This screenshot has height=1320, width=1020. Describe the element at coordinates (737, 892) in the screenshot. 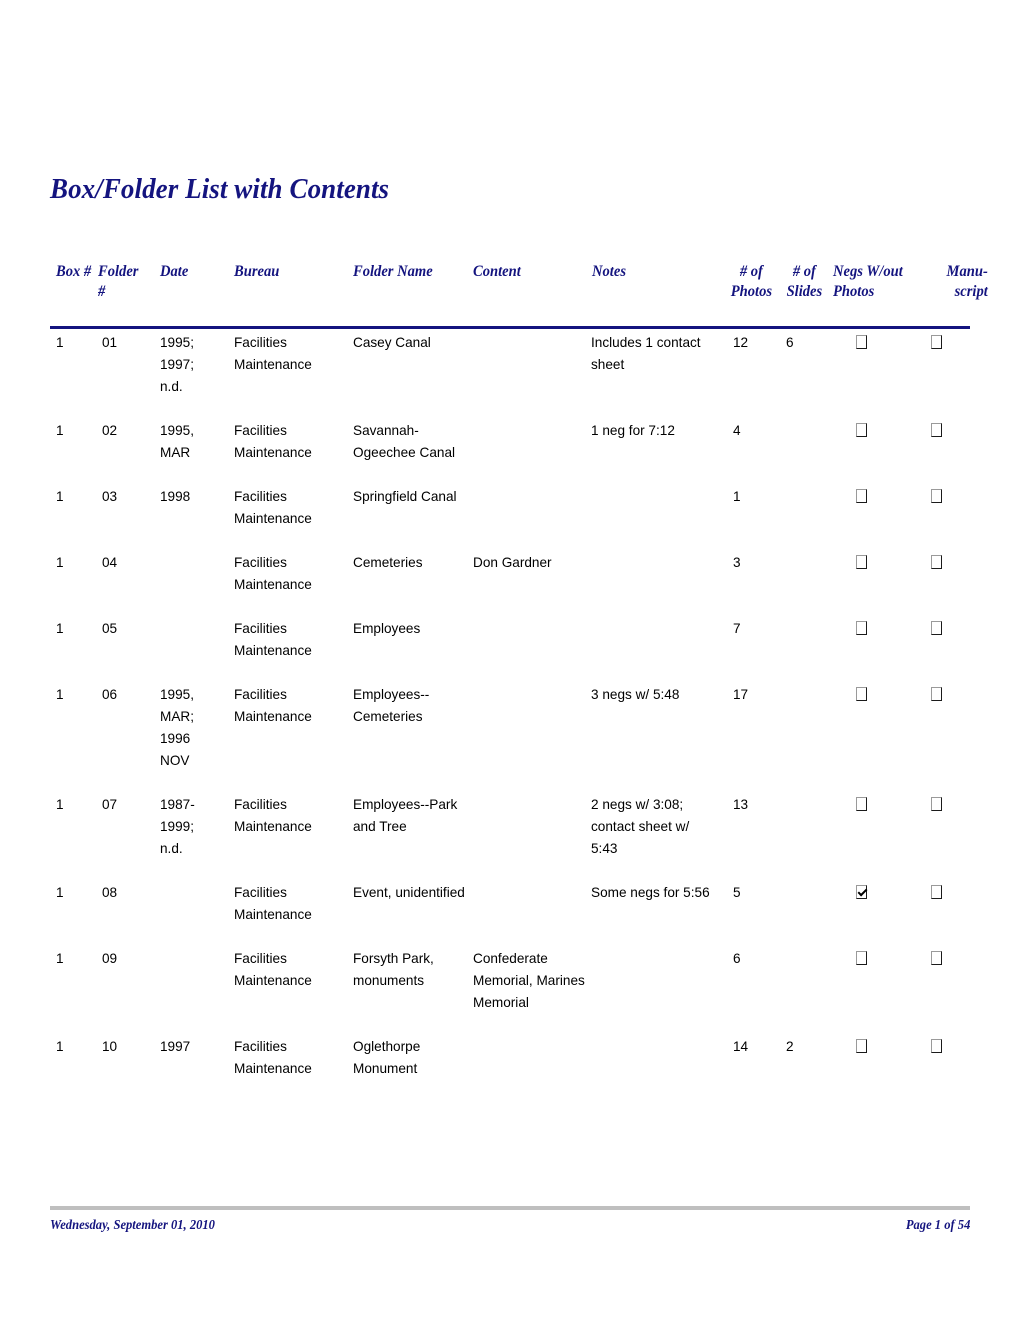

I see `cell-number-of-photos: 5` at that location.